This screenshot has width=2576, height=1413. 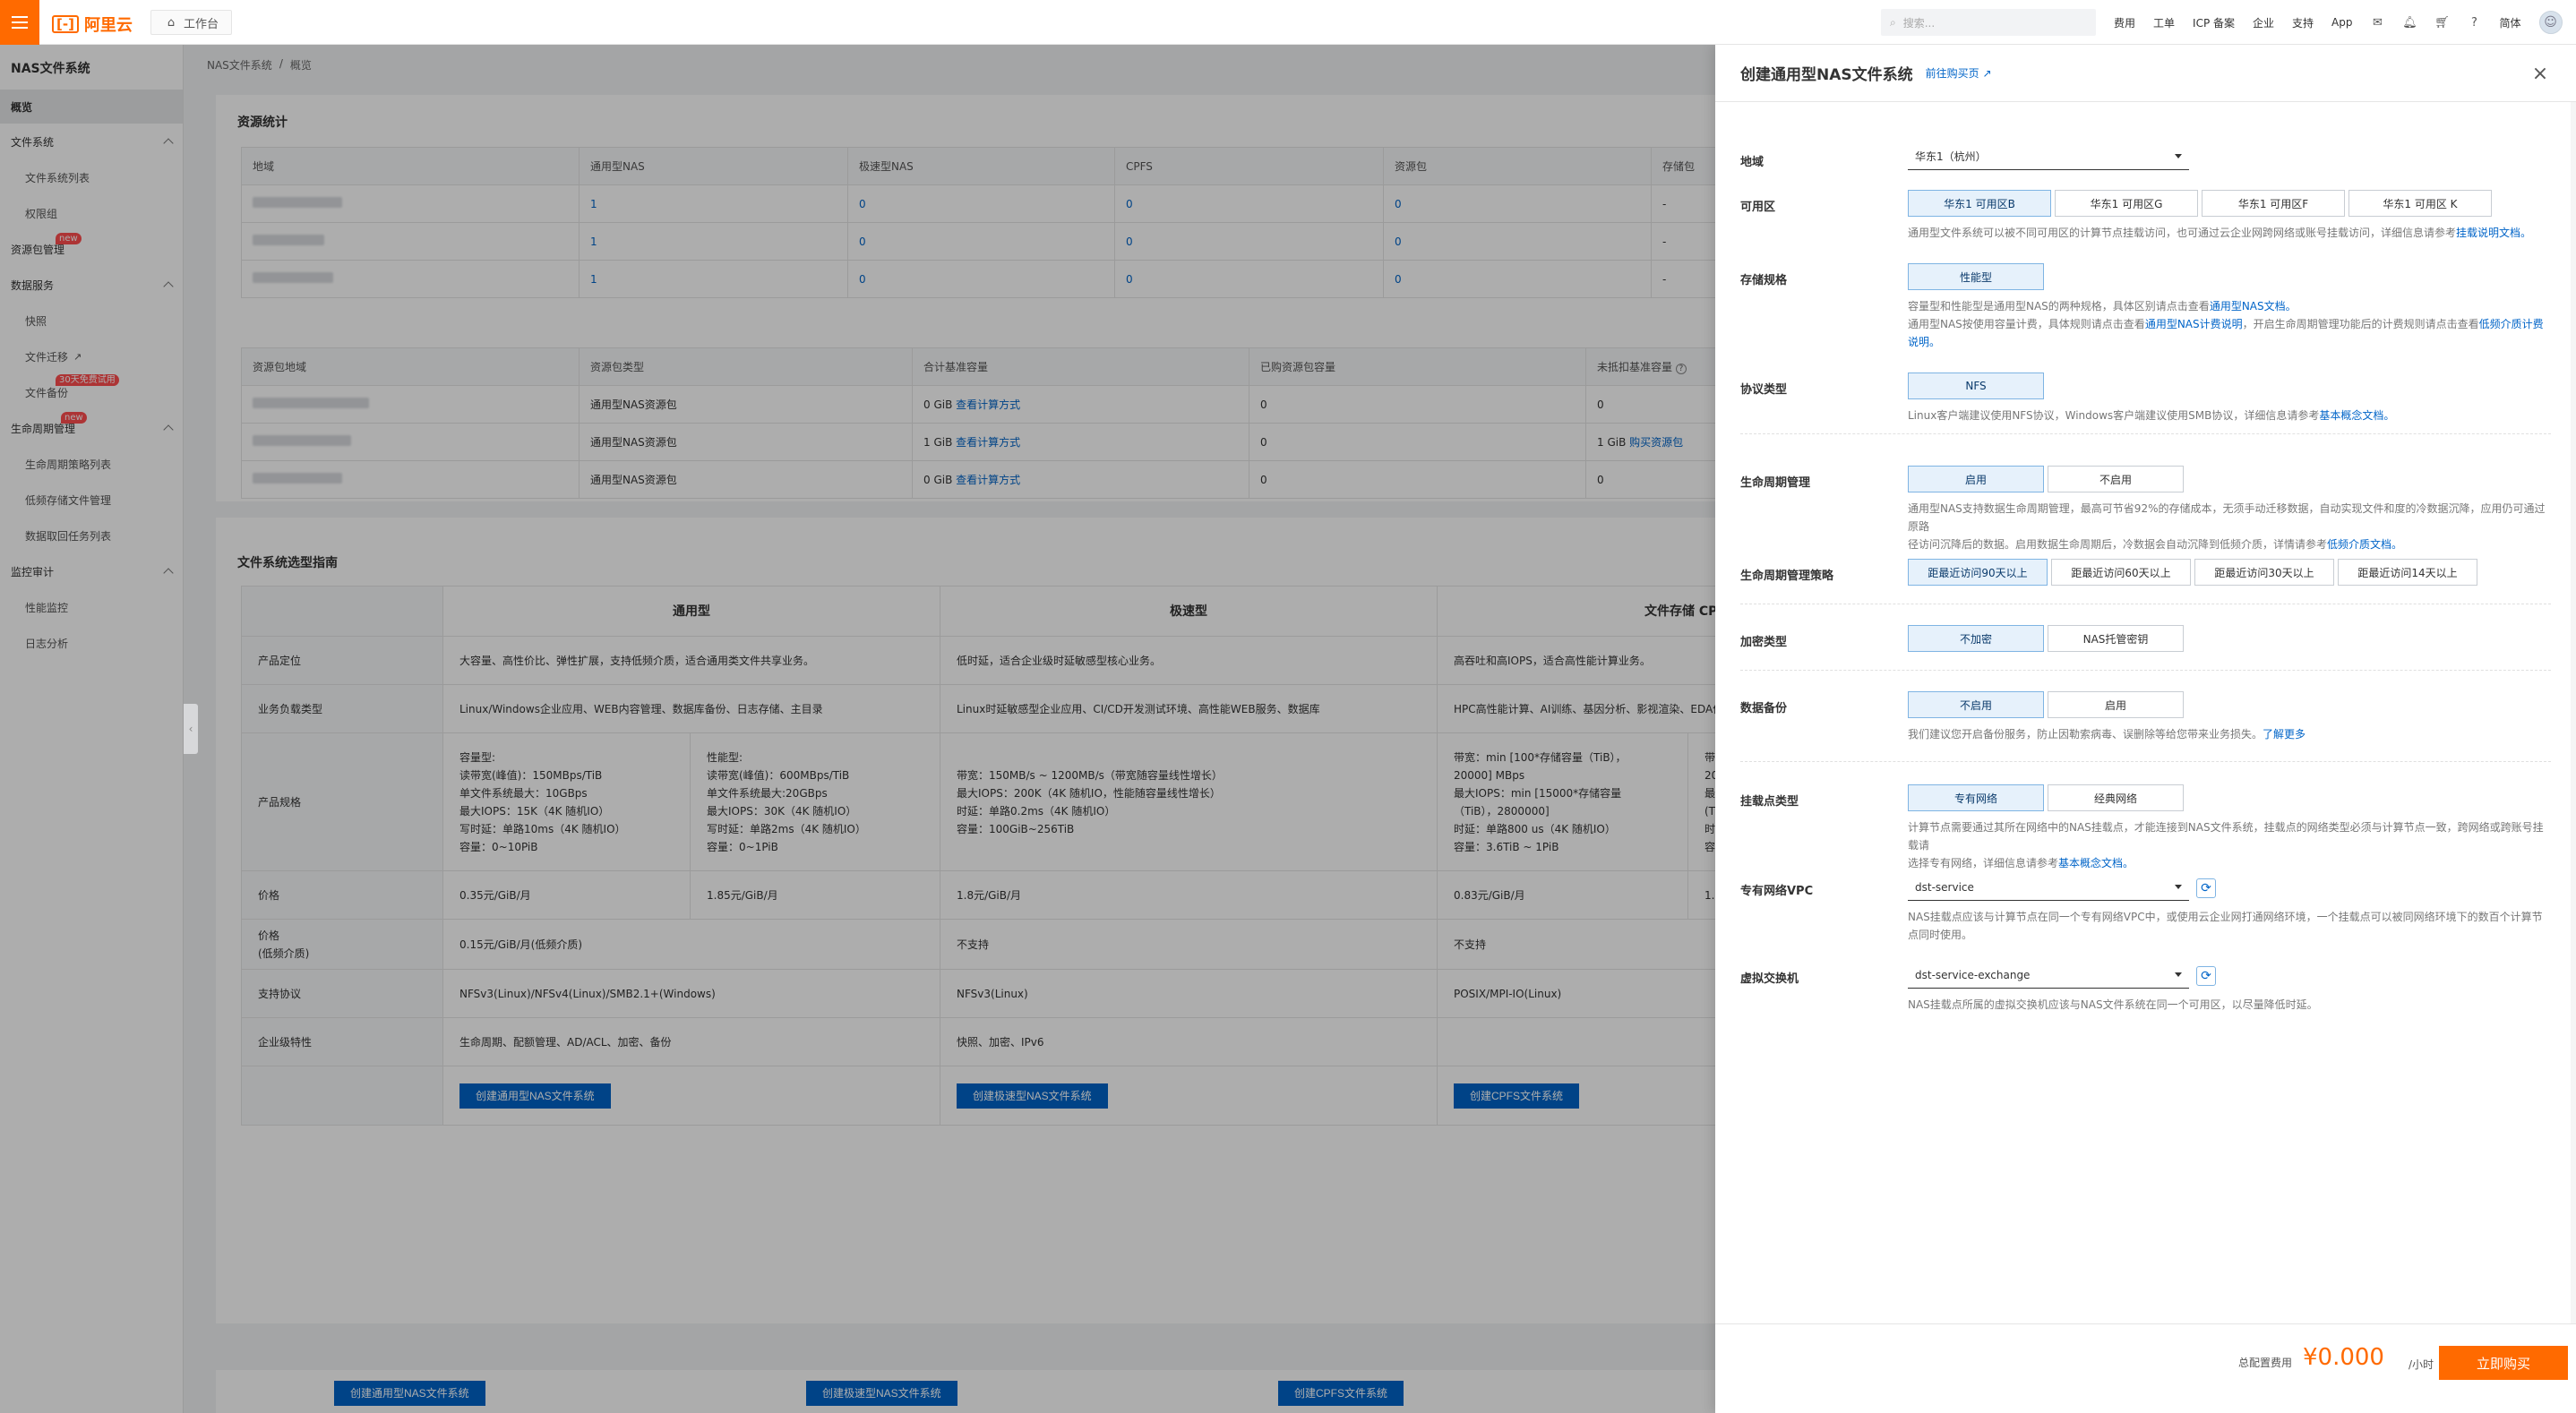 What do you see at coordinates (1976, 797) in the screenshot?
I see `mount-option-vpc: 专有网络` at bounding box center [1976, 797].